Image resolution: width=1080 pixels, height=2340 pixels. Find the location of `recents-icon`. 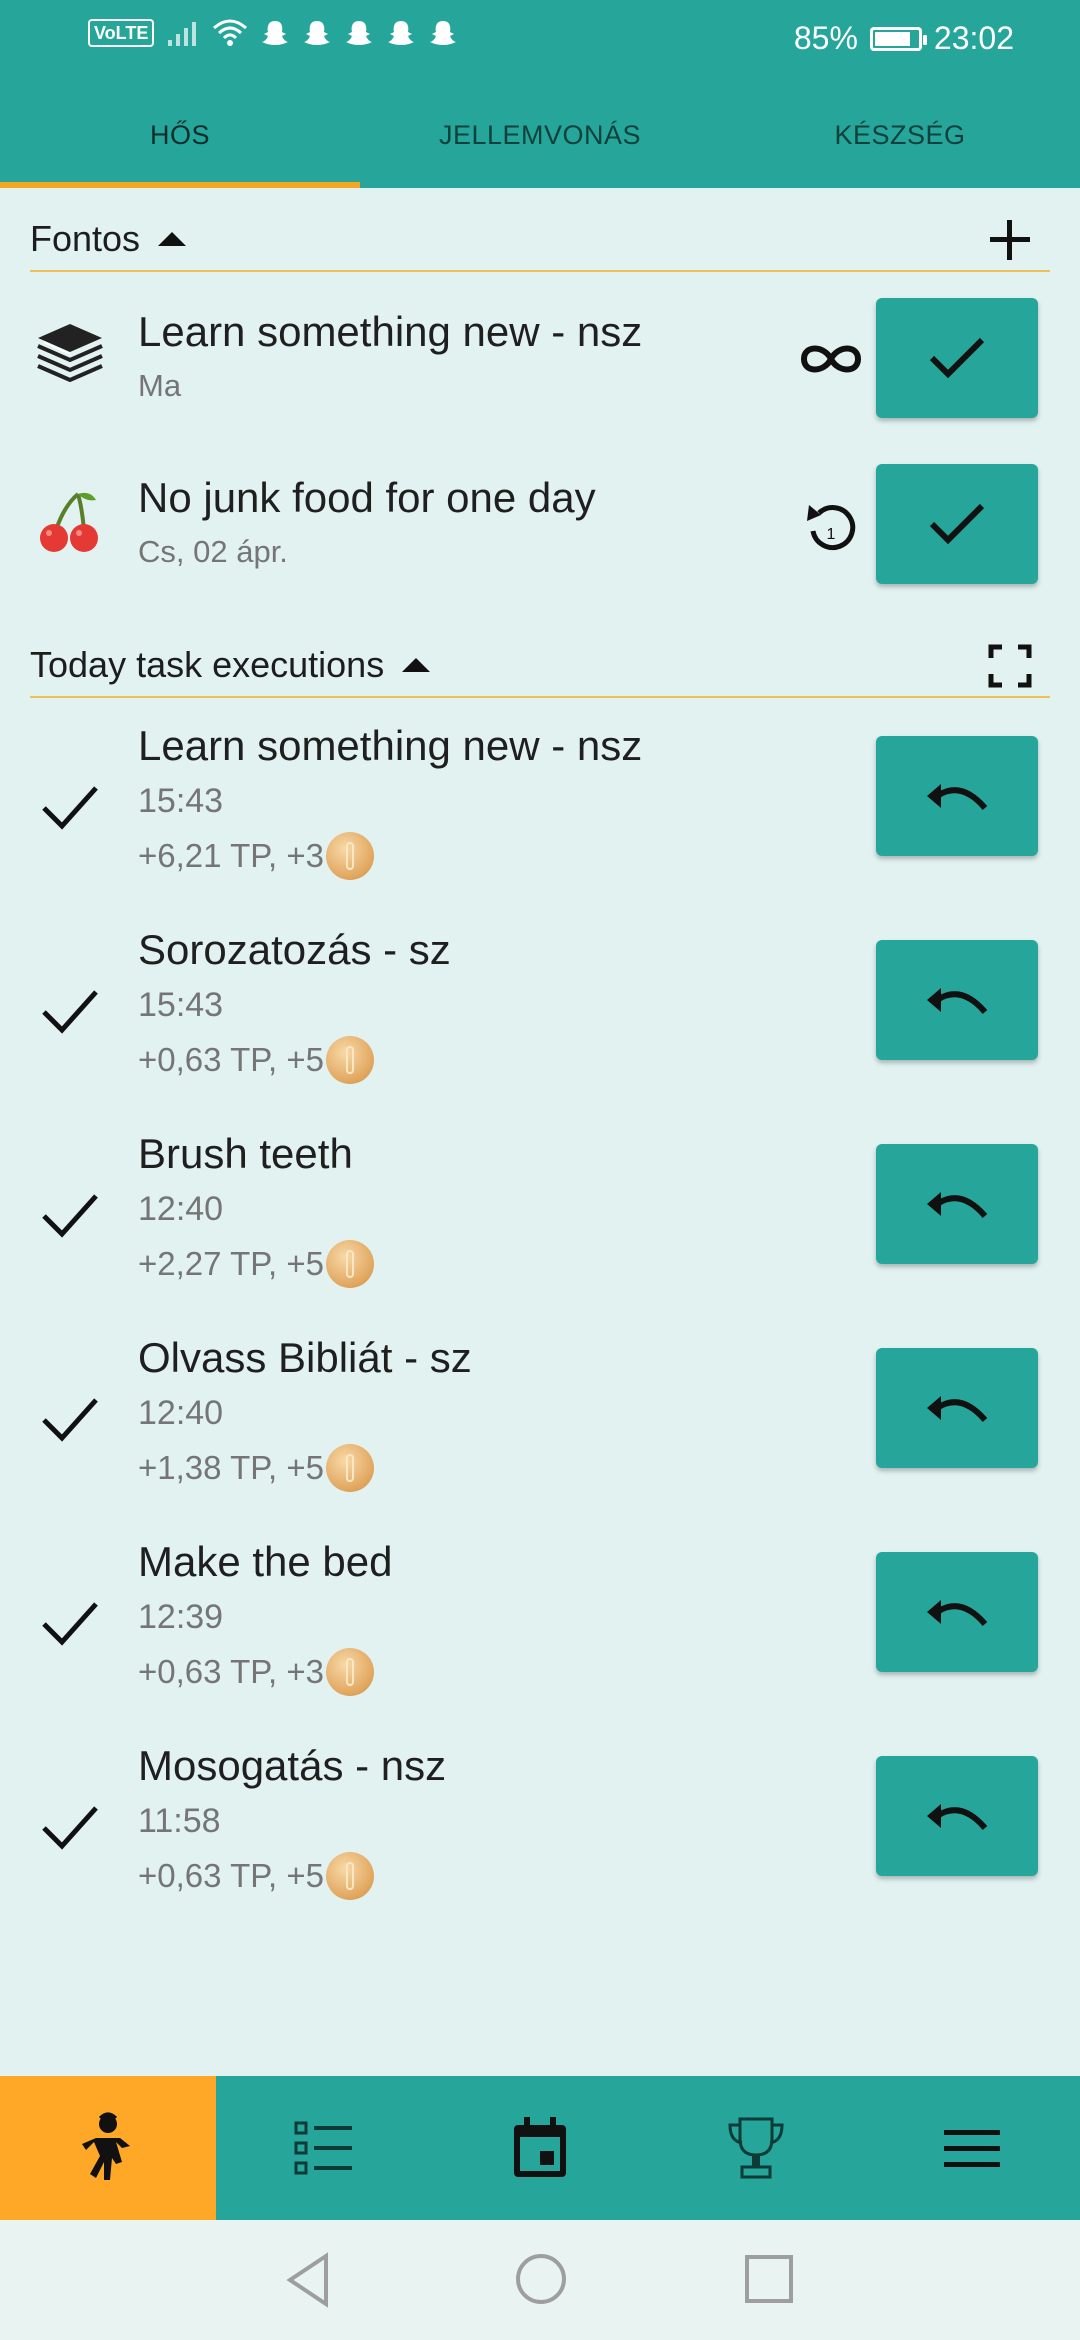

recents-icon is located at coordinates (769, 2279).